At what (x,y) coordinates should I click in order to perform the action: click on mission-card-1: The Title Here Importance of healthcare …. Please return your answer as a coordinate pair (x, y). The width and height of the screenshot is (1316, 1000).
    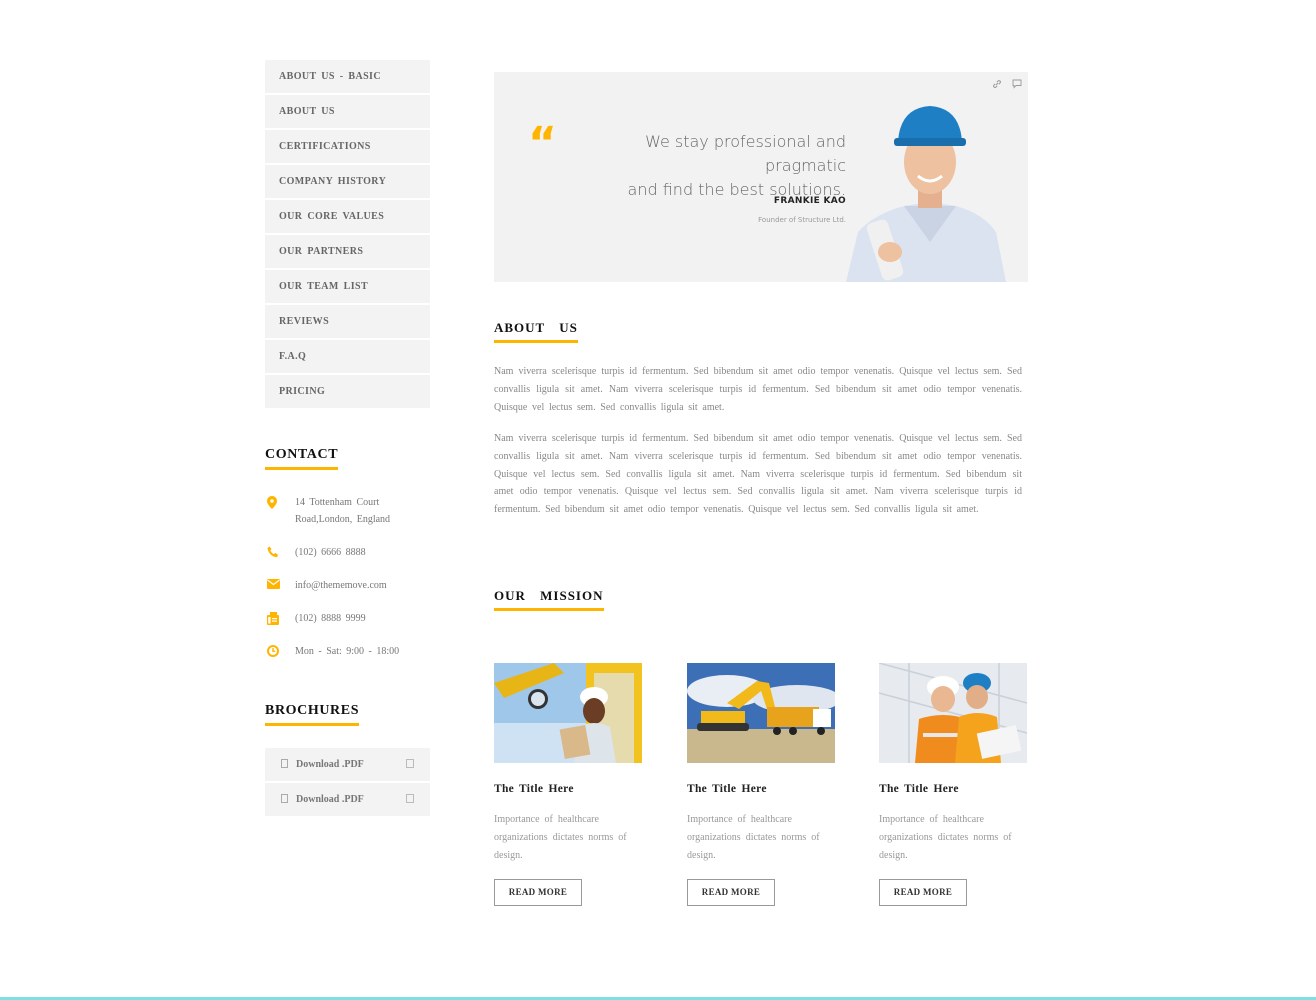
    Looking at the image, I should click on (568, 784).